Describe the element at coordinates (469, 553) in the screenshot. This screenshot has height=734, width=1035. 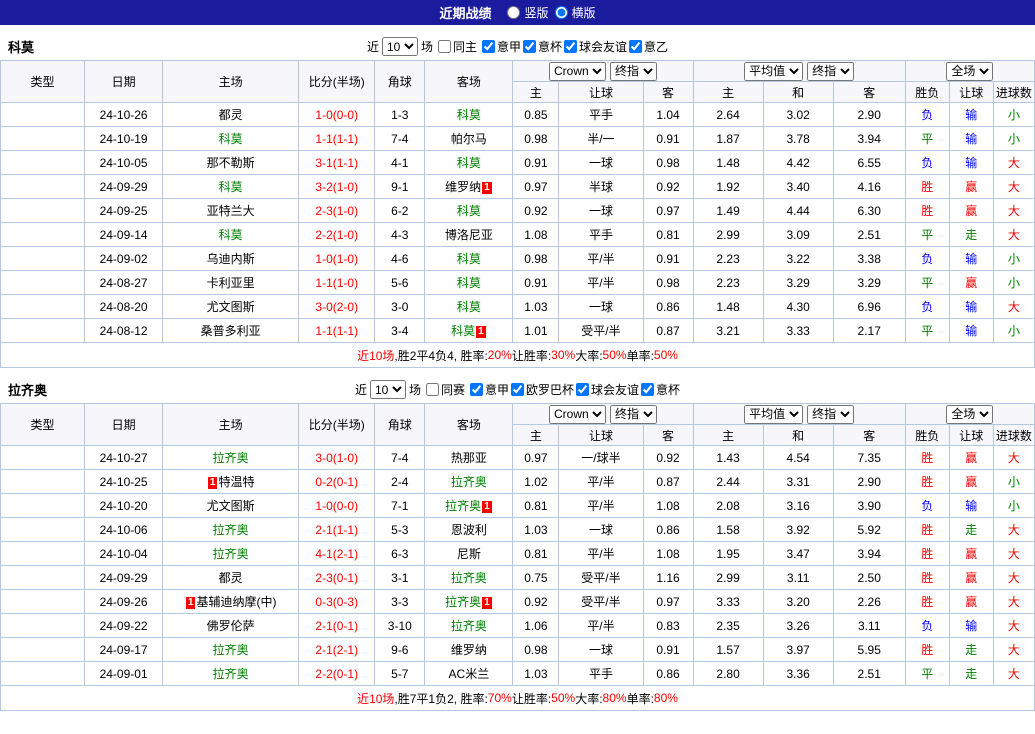
I see `away-team: 尼斯` at that location.